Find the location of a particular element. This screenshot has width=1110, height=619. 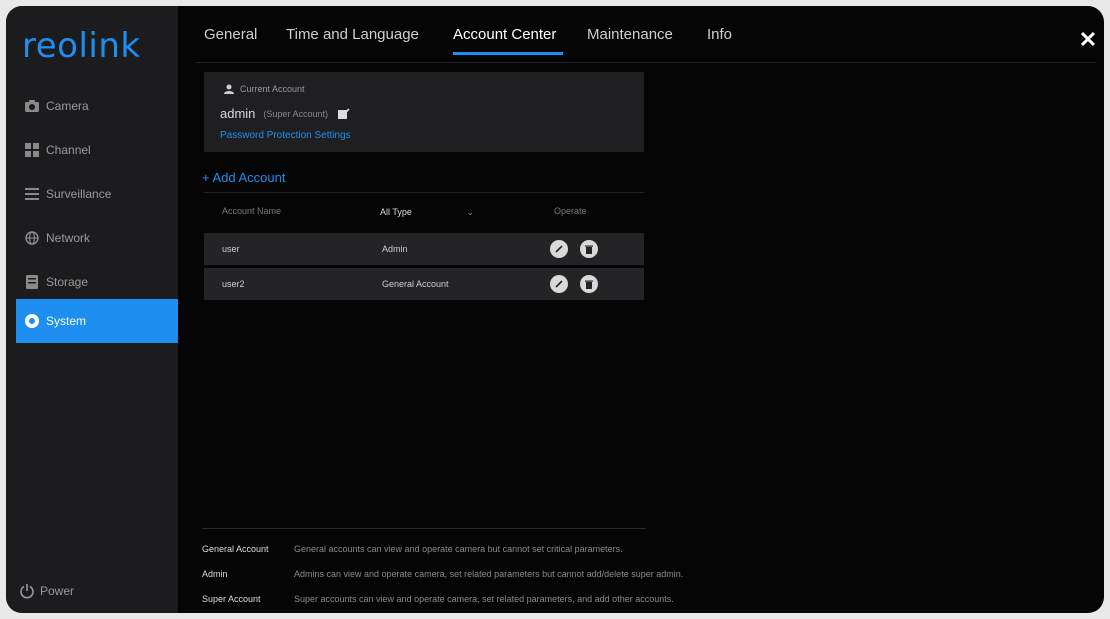

card-title: Current Account is located at coordinates (264, 89).